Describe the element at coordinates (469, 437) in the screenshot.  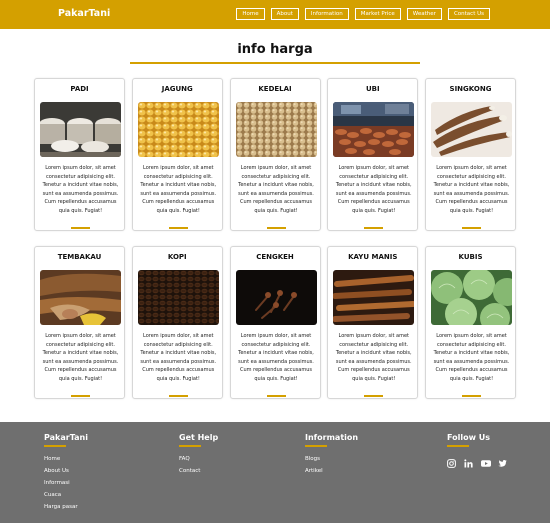
I see `footer-follow-heading: Follow Us` at that location.